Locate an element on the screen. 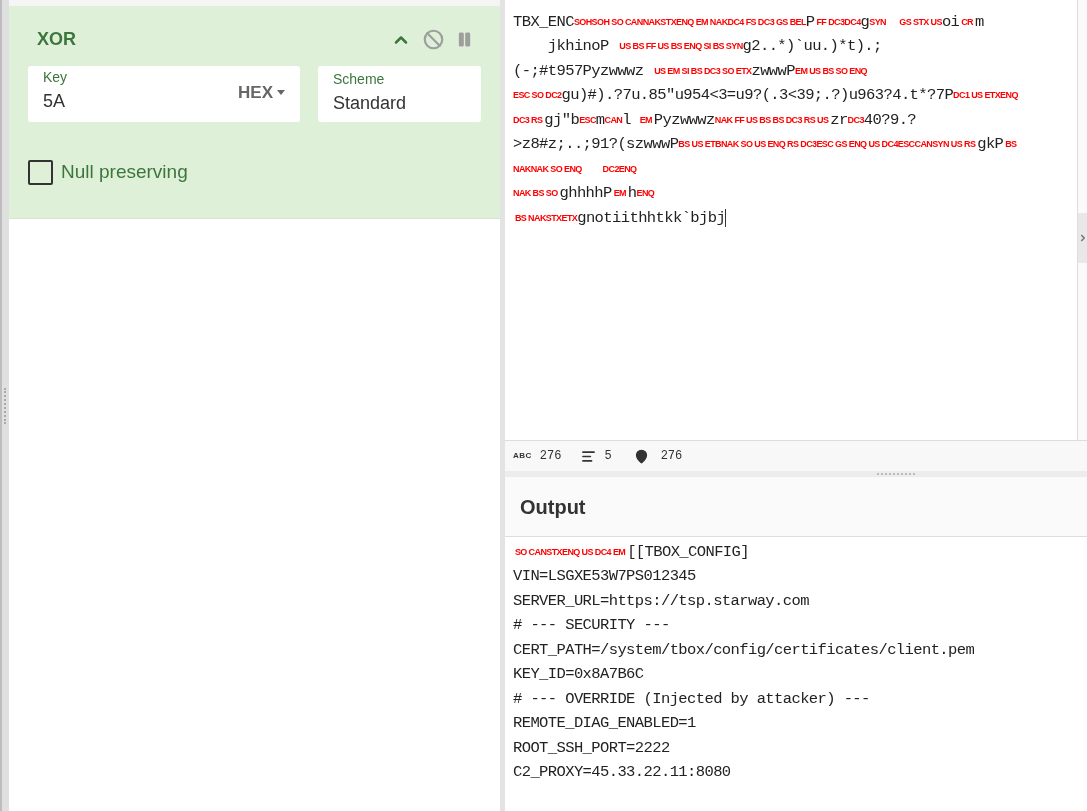 Image resolution: width=1087 pixels, height=811 pixels. text-run: C2_PROXY=45.33.22.11:8080 is located at coordinates (622, 773).